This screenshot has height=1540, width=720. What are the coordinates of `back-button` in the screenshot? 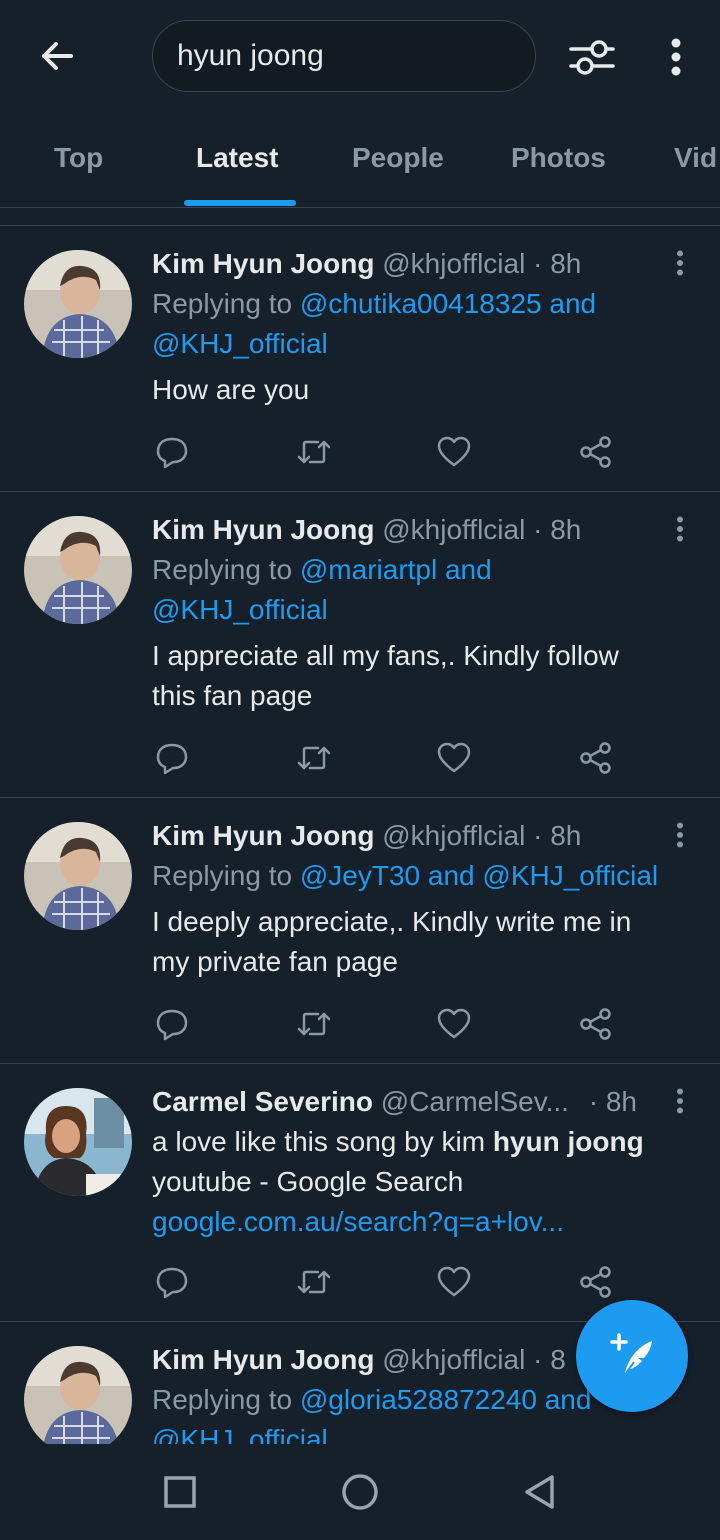 It's located at (56, 56).